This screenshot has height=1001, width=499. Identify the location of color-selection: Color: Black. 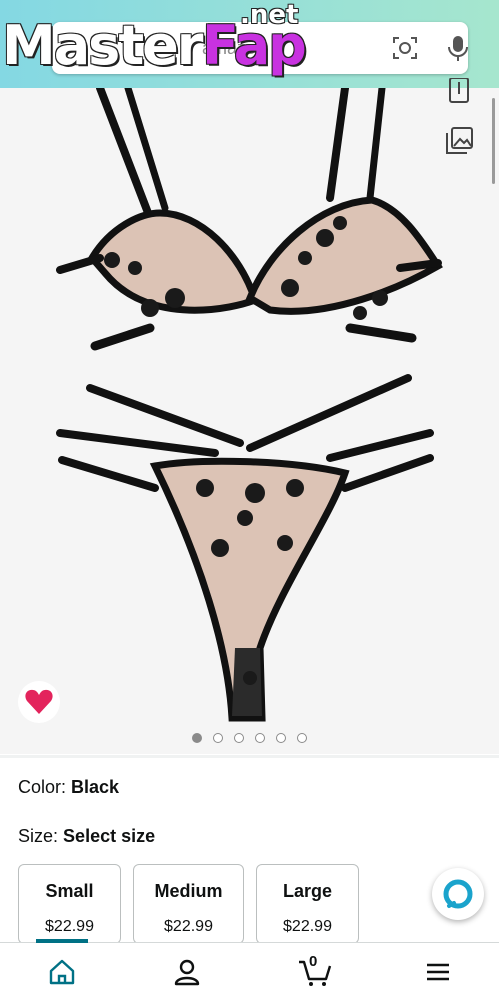
(68, 787).